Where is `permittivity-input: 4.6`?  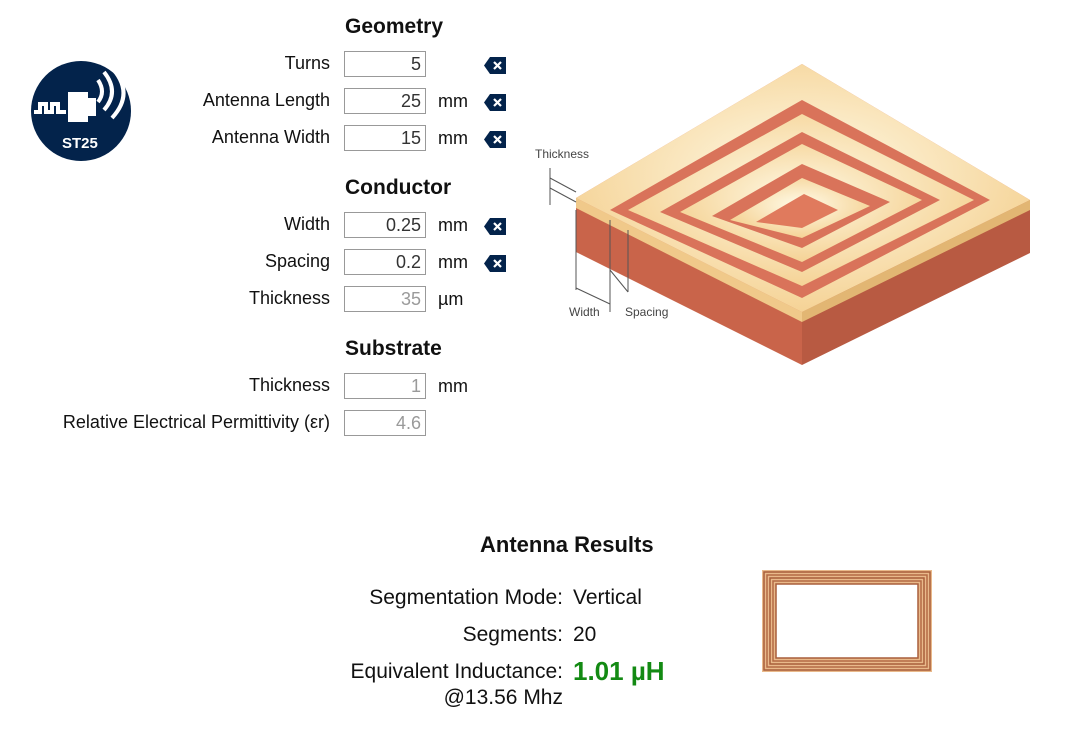 permittivity-input: 4.6 is located at coordinates (385, 423).